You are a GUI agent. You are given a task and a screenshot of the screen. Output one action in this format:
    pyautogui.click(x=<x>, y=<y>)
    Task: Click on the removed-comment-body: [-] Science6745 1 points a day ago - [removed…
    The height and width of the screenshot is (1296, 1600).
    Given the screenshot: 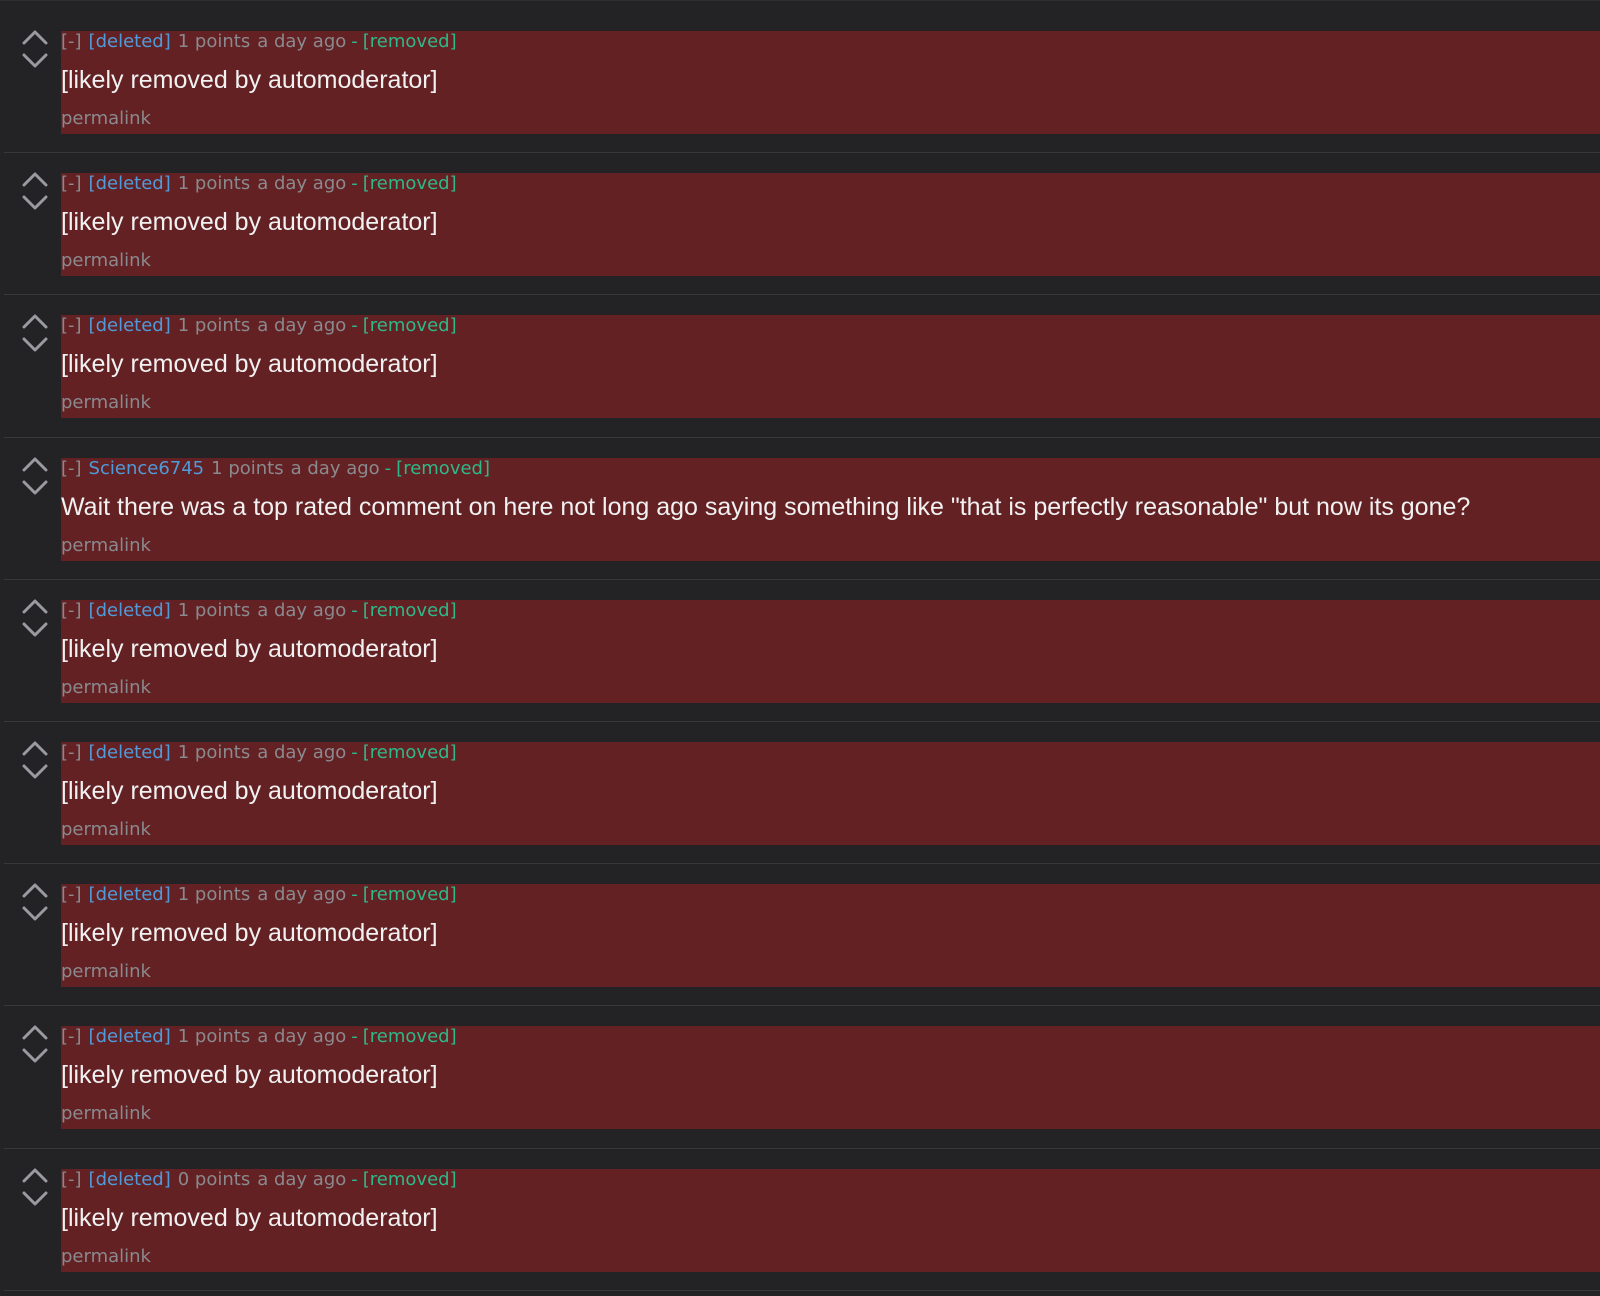 What is the action you would take?
    pyautogui.click(x=830, y=509)
    